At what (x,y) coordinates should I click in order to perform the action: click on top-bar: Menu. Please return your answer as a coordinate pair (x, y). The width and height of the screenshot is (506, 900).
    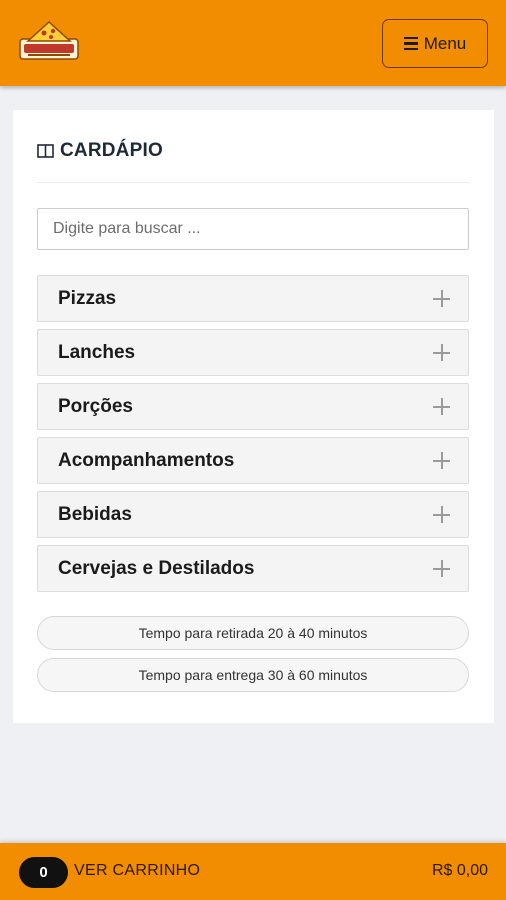
    Looking at the image, I should click on (253, 43).